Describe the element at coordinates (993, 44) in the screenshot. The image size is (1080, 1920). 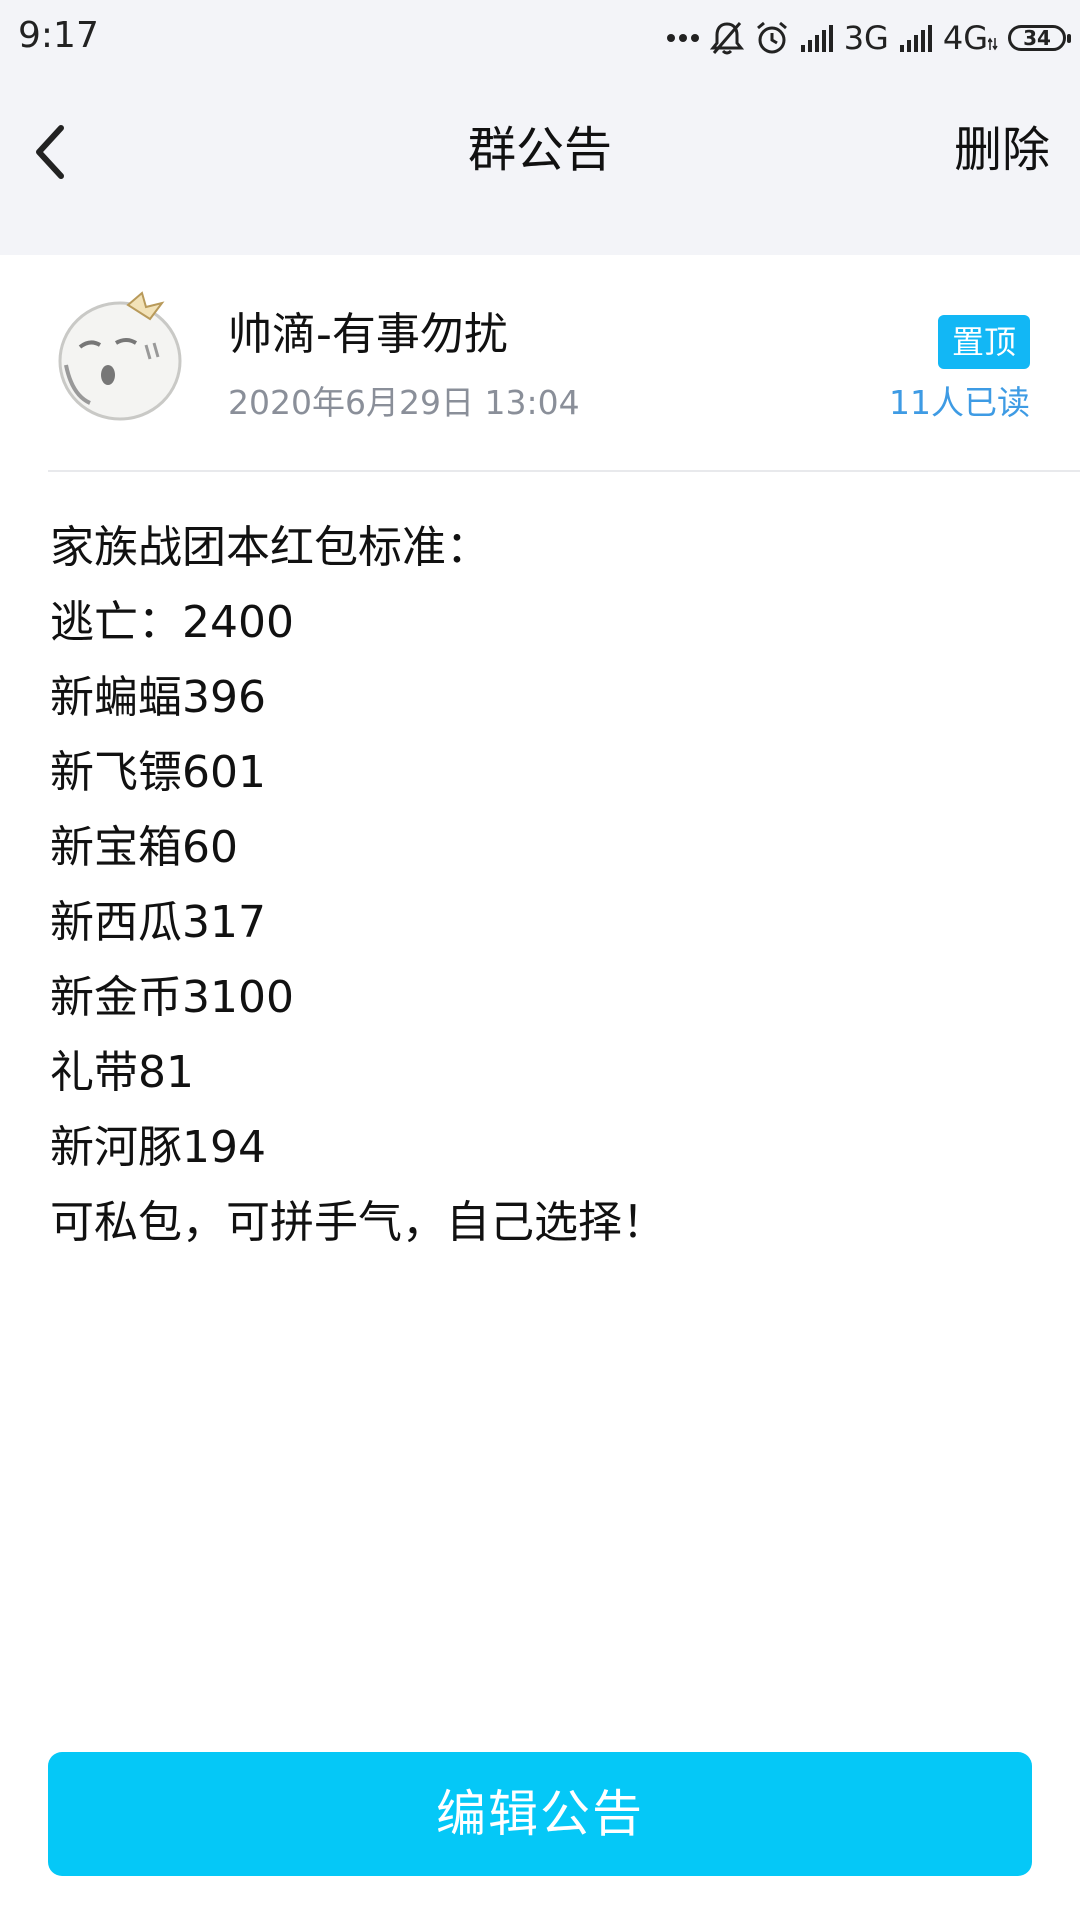
I see `data-arrows-icon` at that location.